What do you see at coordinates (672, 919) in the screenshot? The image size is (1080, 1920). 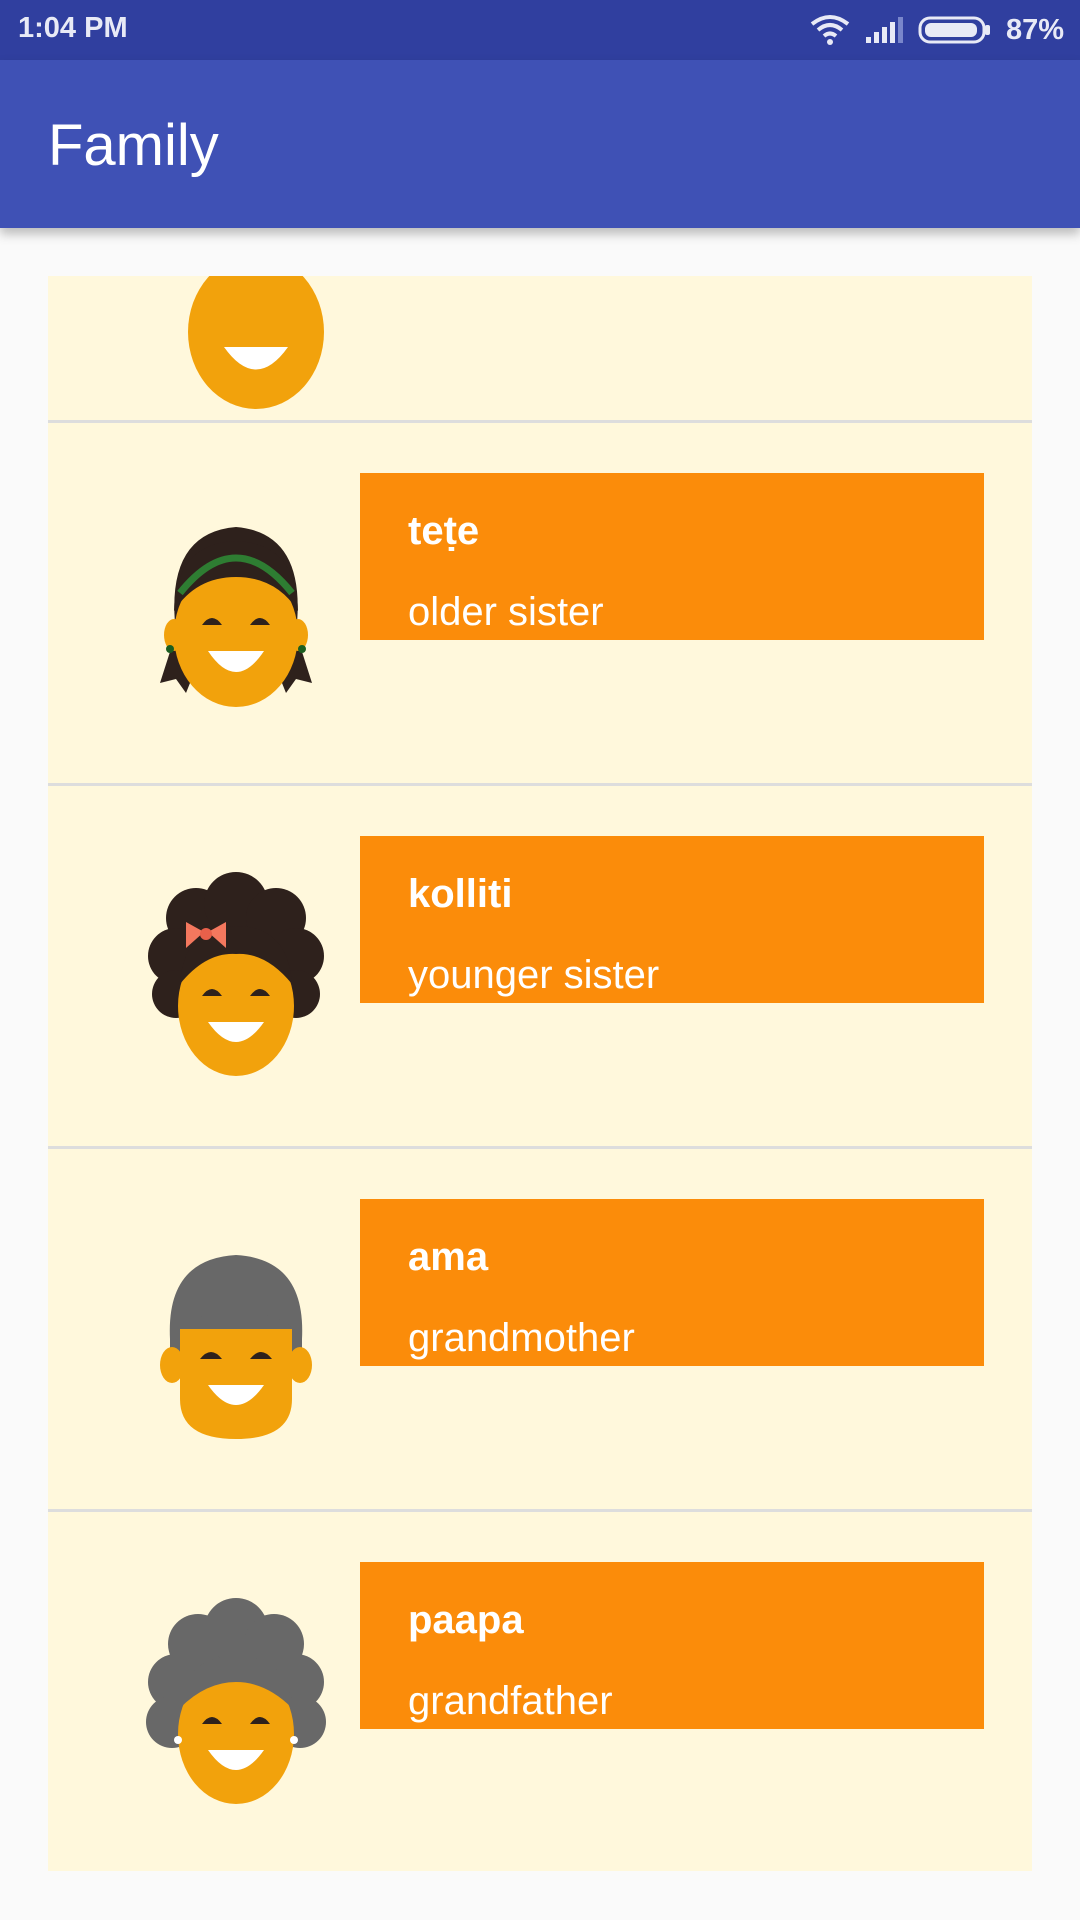 I see `word-card: kolliti younger sister` at bounding box center [672, 919].